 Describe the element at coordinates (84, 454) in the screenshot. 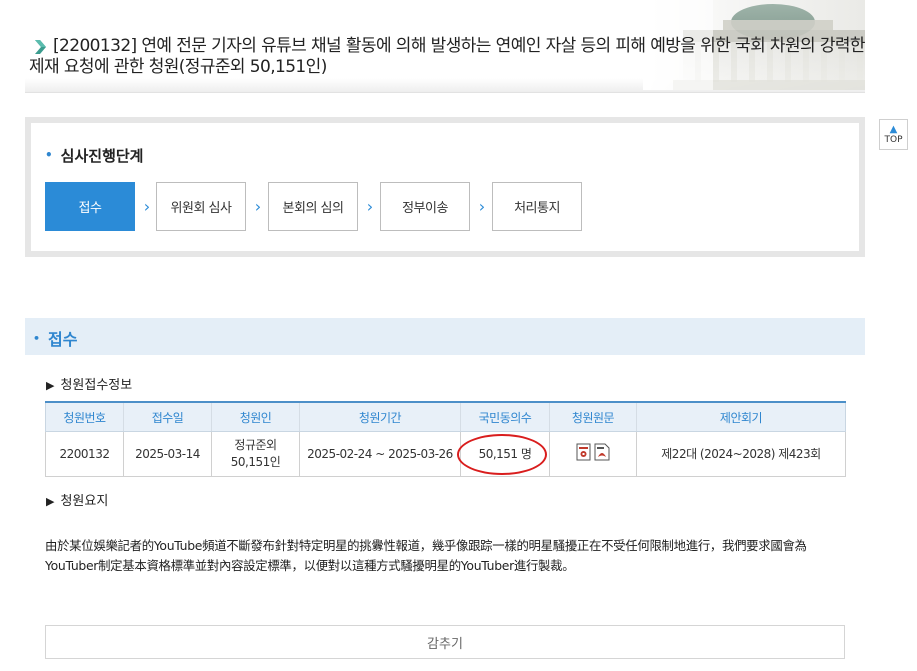

I see `cell-petition-number: 2200132` at that location.